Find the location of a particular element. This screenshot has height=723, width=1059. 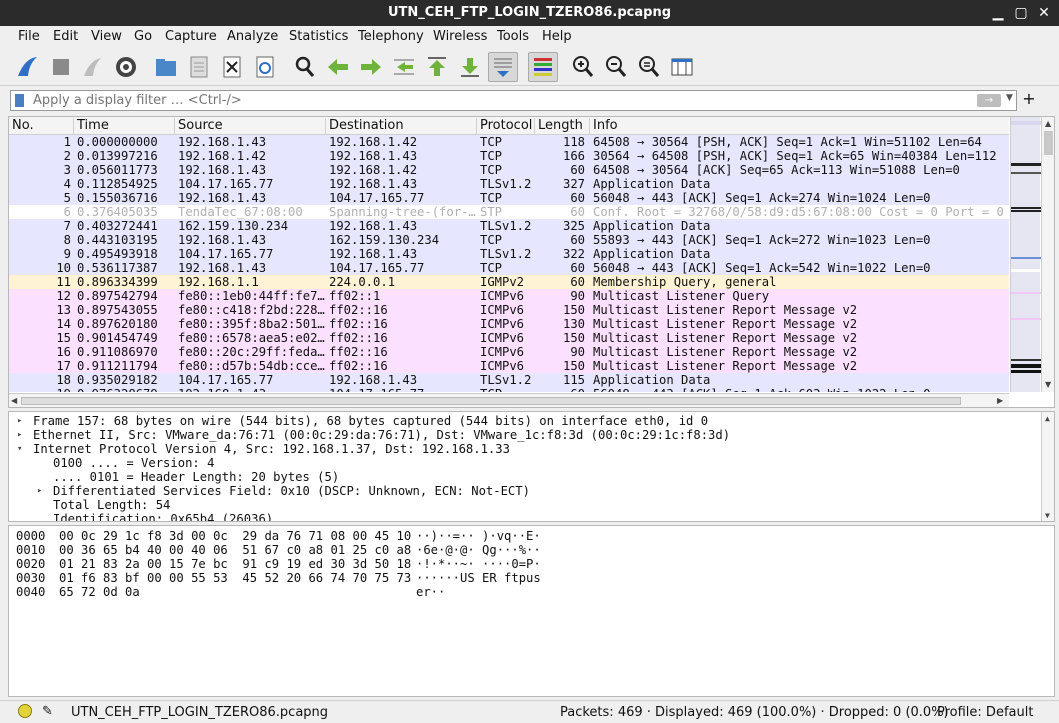

minimize-button: ▁ is located at coordinates (998, 13).